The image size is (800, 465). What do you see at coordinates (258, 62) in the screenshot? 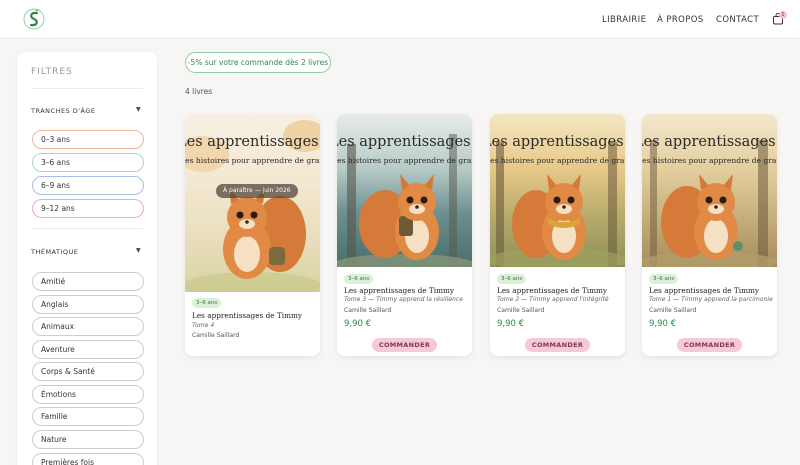
I see `promo-banner: -5% sur votre commande dès 2 livres` at bounding box center [258, 62].